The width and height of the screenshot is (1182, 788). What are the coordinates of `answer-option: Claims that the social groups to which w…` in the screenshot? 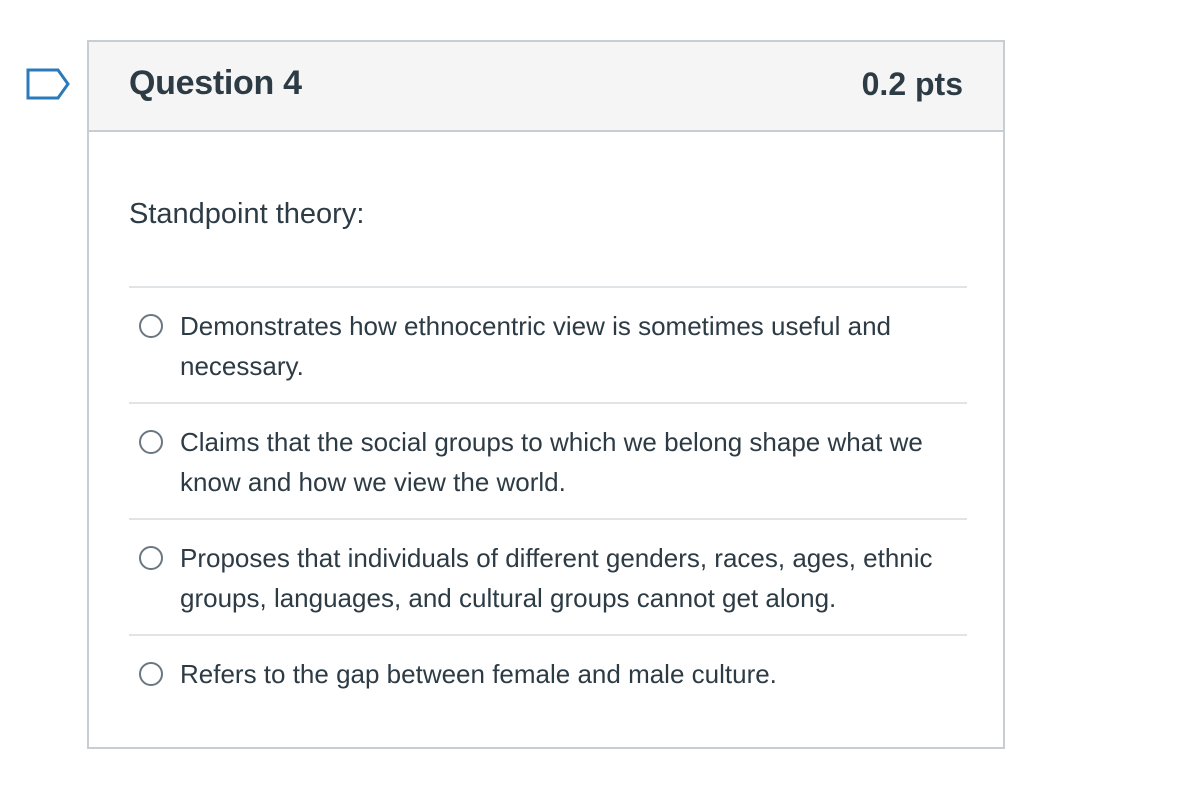 It's located at (548, 460).